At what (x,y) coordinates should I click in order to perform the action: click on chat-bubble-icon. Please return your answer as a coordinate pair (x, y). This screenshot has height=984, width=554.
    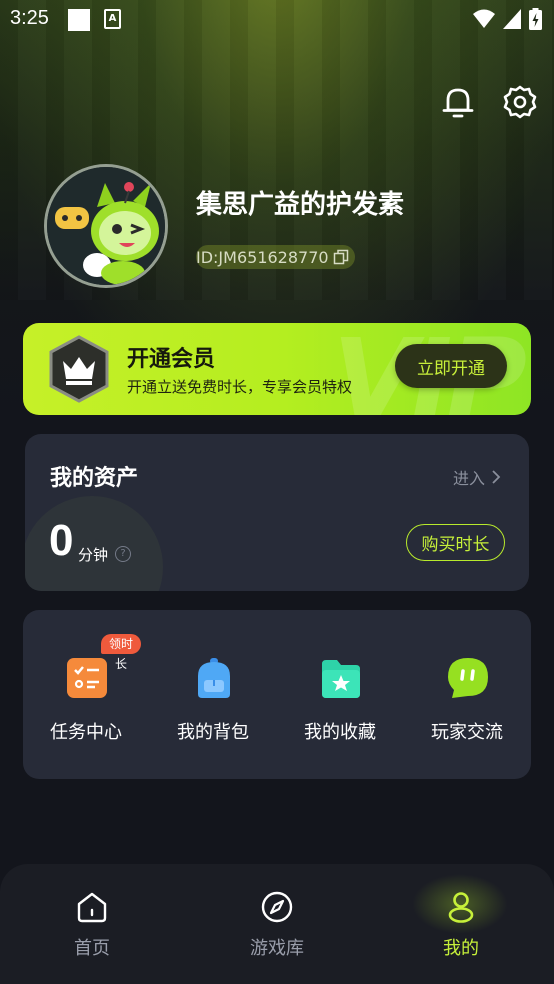
    Looking at the image, I should click on (468, 678).